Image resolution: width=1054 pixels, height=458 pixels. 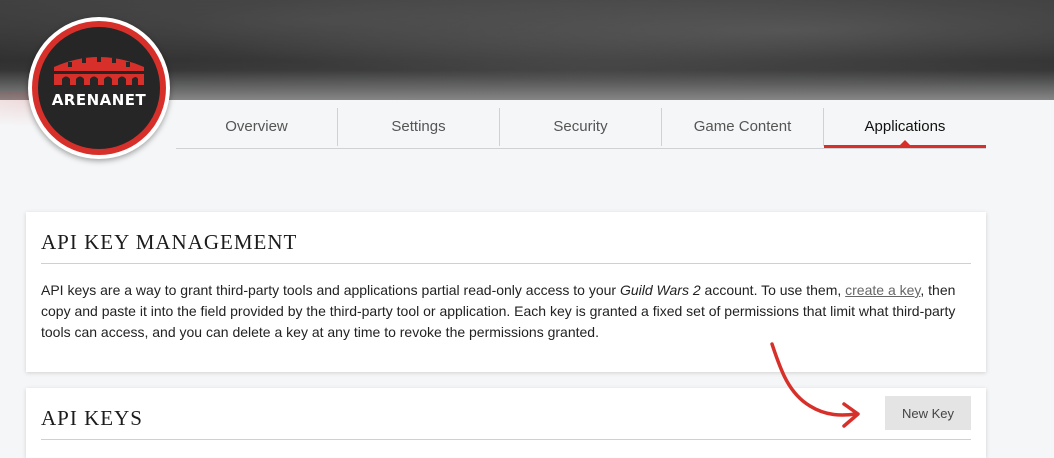 What do you see at coordinates (419, 127) in the screenshot?
I see `tab-settings: Settings` at bounding box center [419, 127].